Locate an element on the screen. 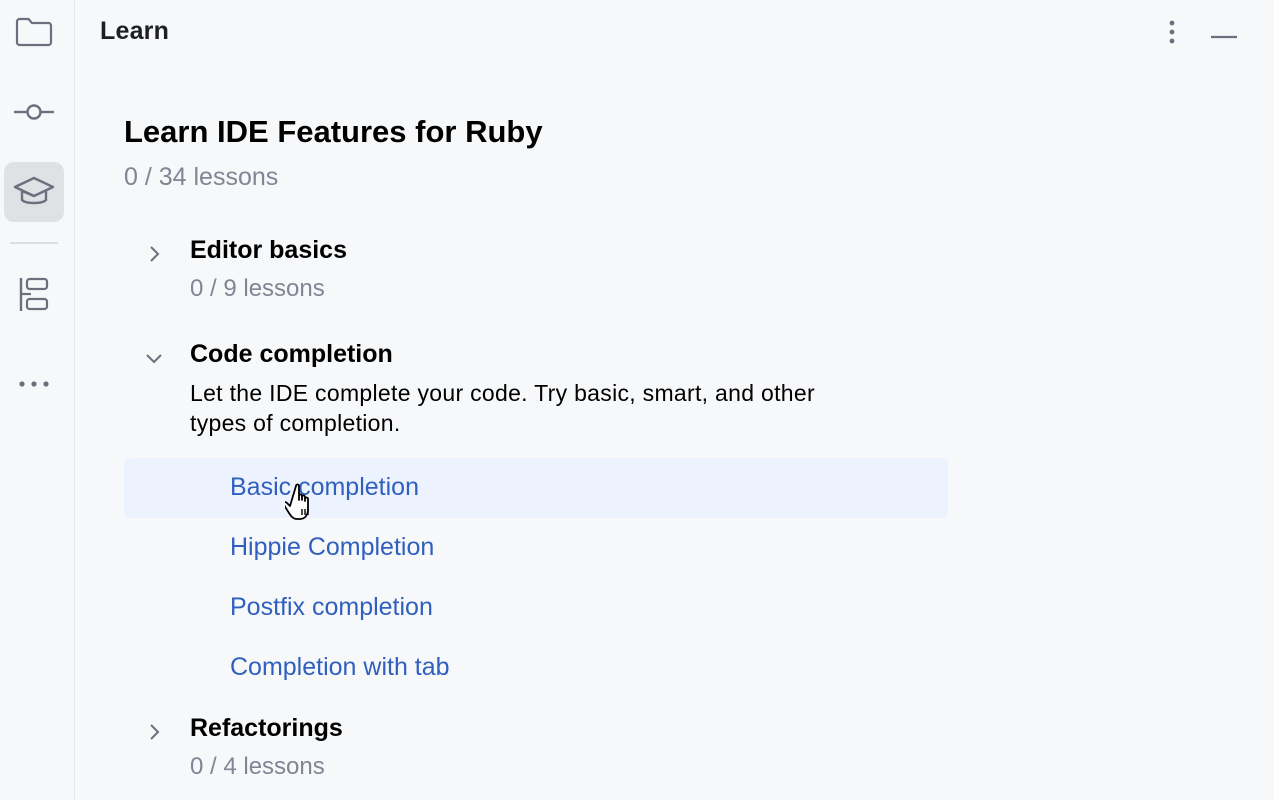 Image resolution: width=1274 pixels, height=800 pixels. module-title: Code completion is located at coordinates (291, 354).